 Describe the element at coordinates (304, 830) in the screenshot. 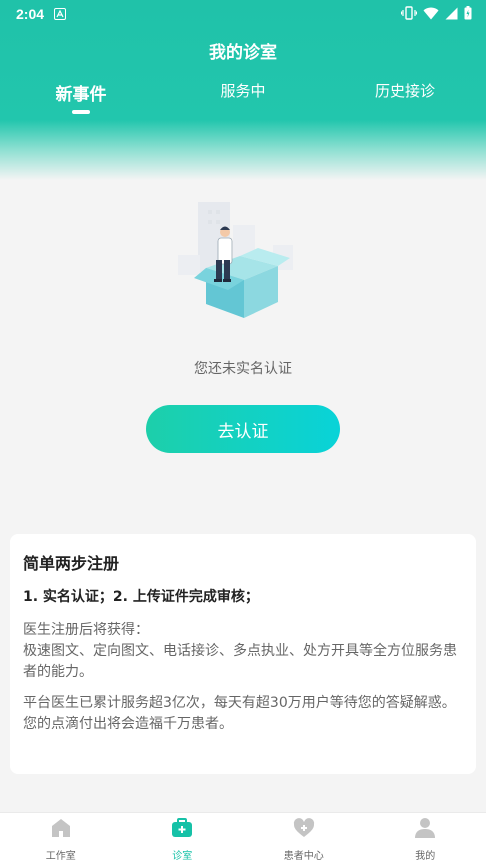

I see `heart-plus-icon` at that location.